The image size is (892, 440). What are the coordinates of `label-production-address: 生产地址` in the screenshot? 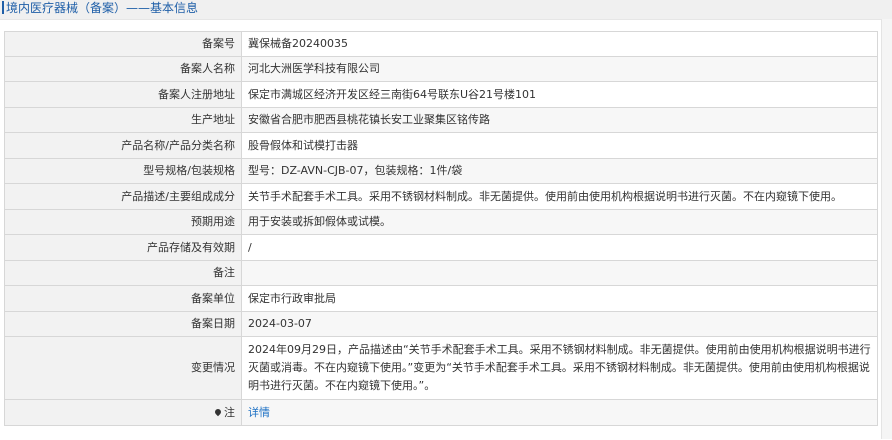 It's located at (123, 120).